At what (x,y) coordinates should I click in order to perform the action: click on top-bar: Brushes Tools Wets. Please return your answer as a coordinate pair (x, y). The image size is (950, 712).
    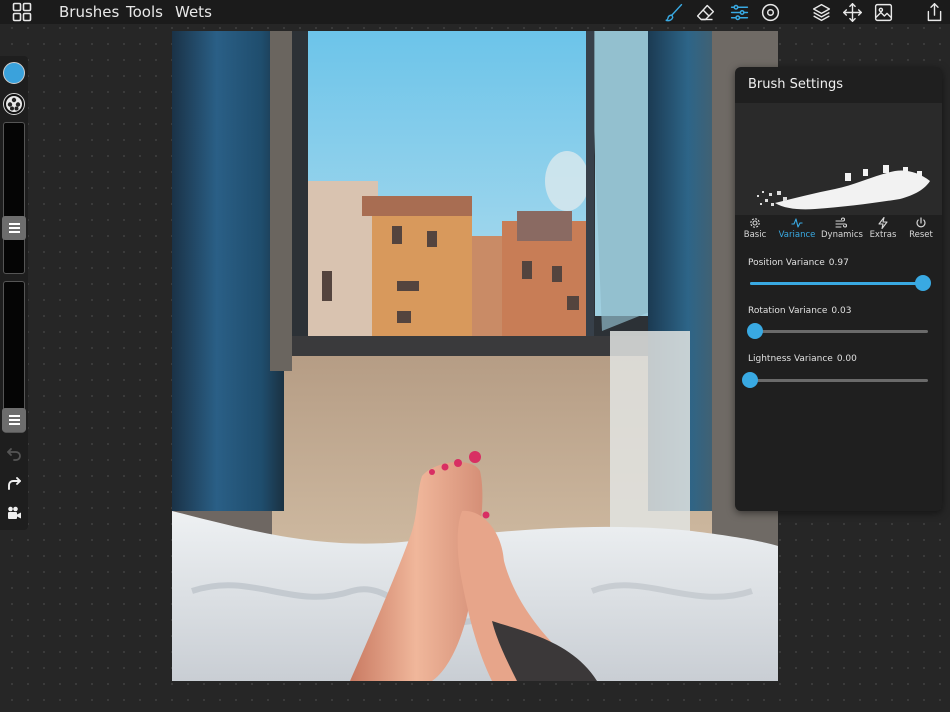
    Looking at the image, I should click on (475, 12).